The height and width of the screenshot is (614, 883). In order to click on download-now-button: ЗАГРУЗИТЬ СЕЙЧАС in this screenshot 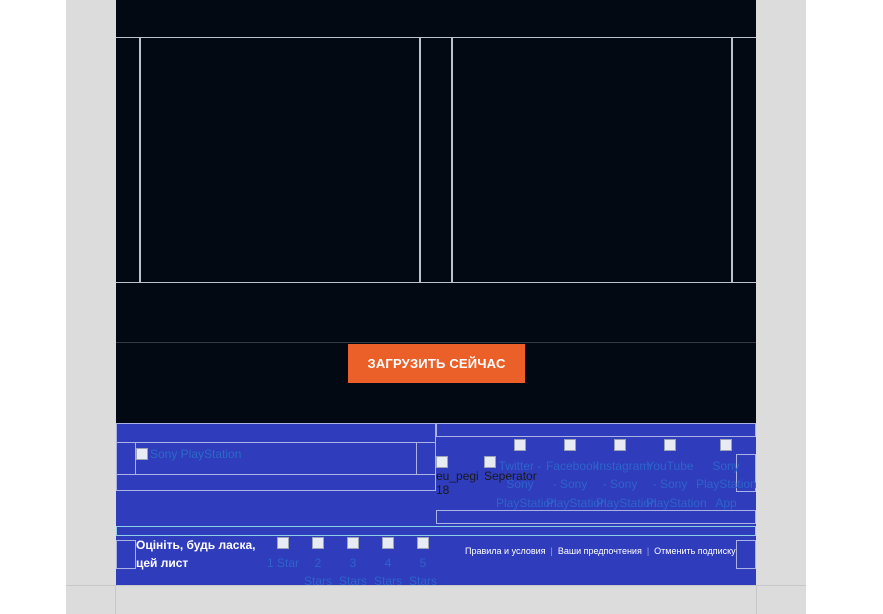, I will do `click(436, 363)`.